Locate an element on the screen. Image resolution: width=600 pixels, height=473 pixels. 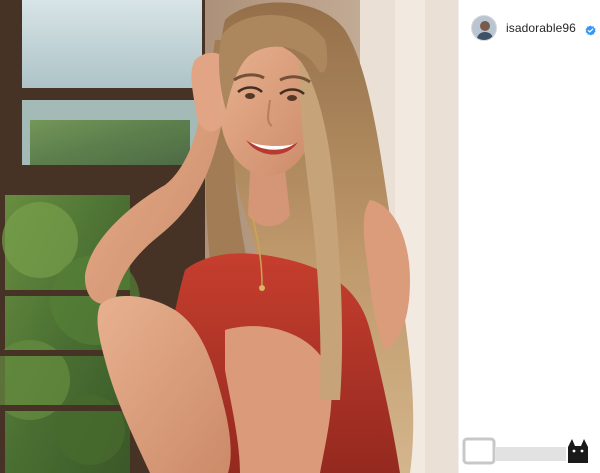
avatar-image is located at coordinates (484, 28).